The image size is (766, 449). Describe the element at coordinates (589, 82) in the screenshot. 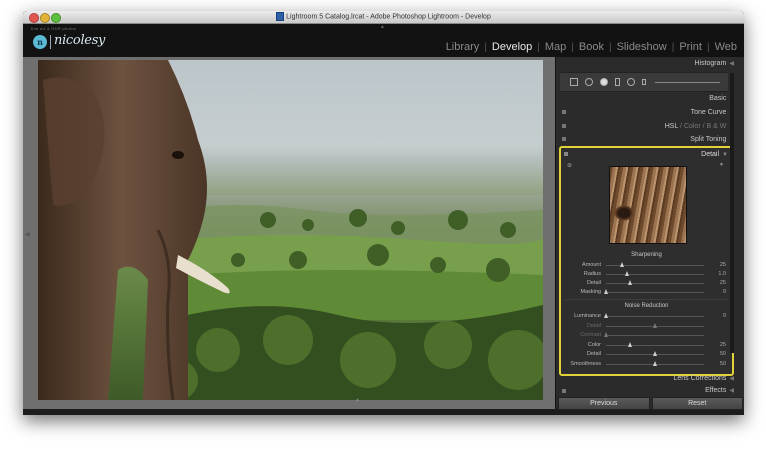

I see `spot-removal-tool-icon` at that location.